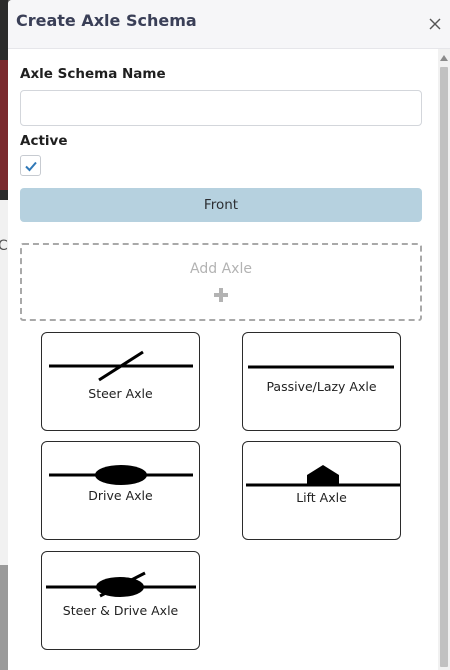  Describe the element at coordinates (44, 141) in the screenshot. I see `active-label: Active` at that location.